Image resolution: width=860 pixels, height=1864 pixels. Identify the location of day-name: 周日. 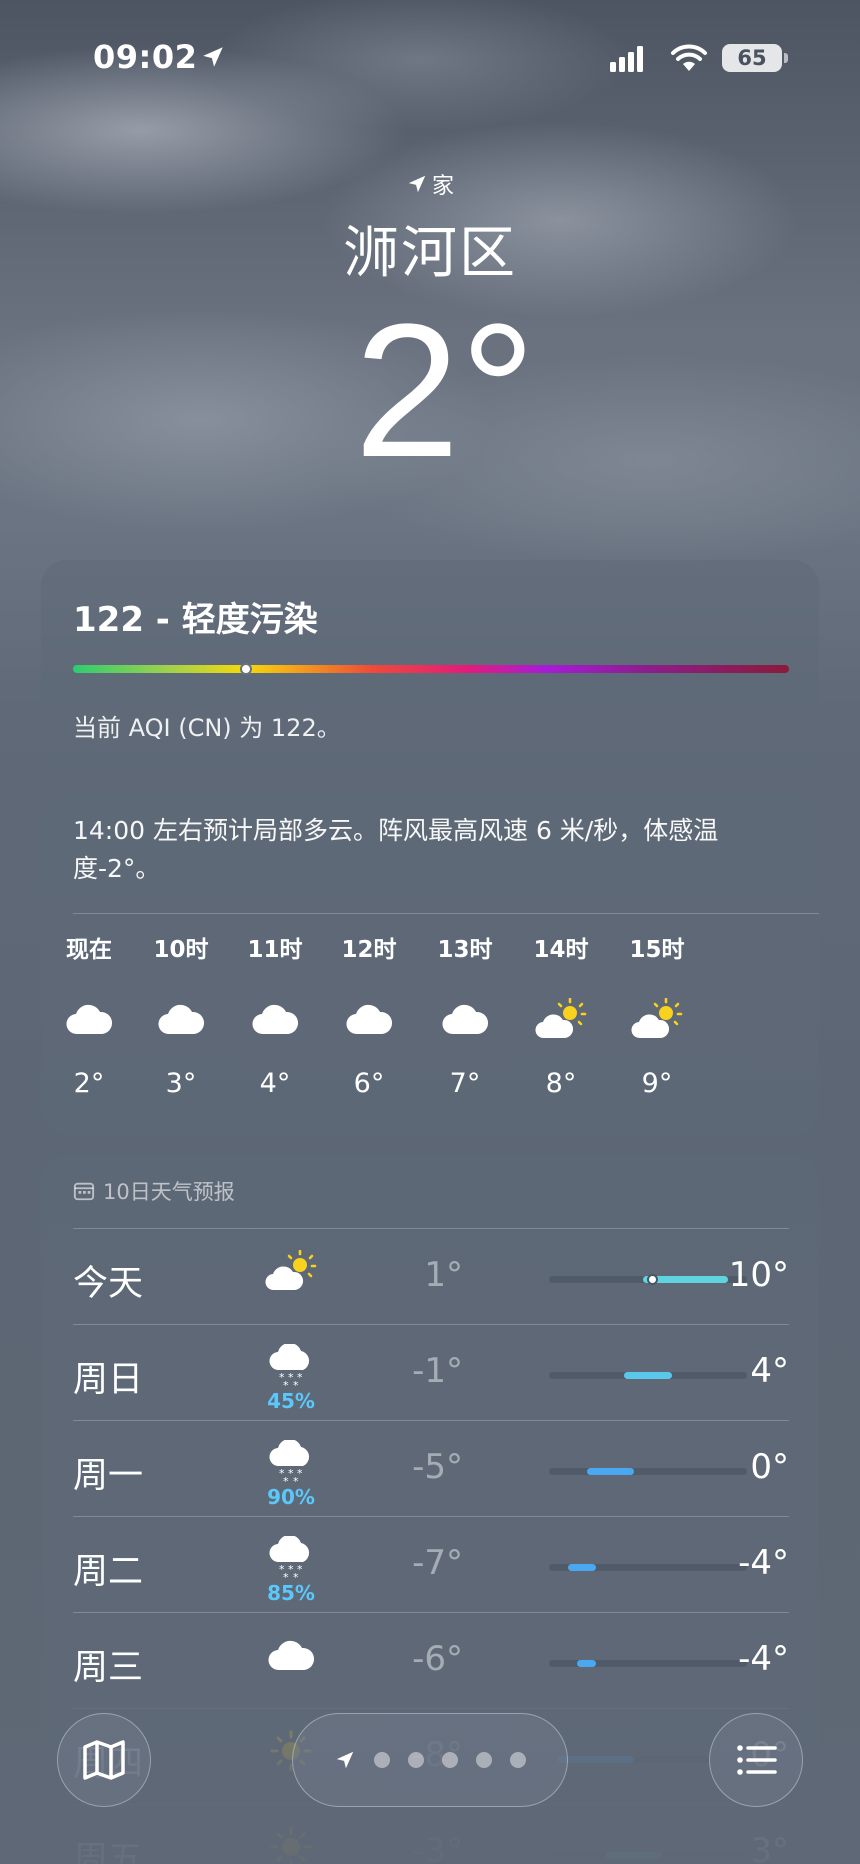
(108, 1380).